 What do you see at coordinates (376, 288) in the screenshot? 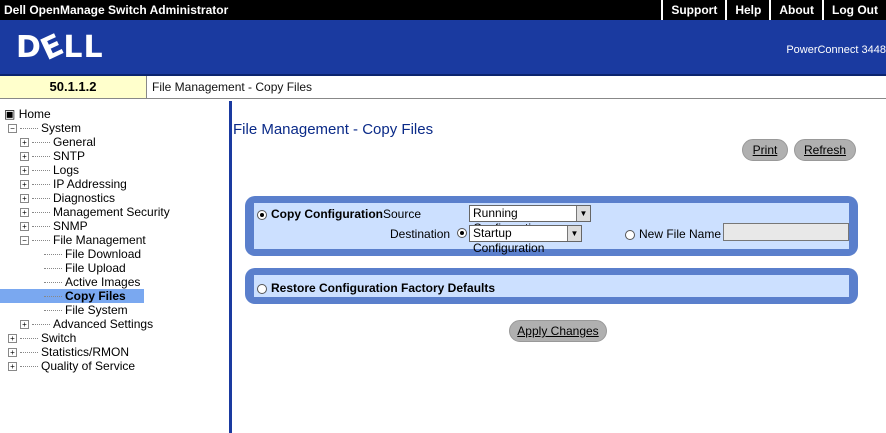
I see `restore-defaults-option: Restore Configuration Factory Defaults` at bounding box center [376, 288].